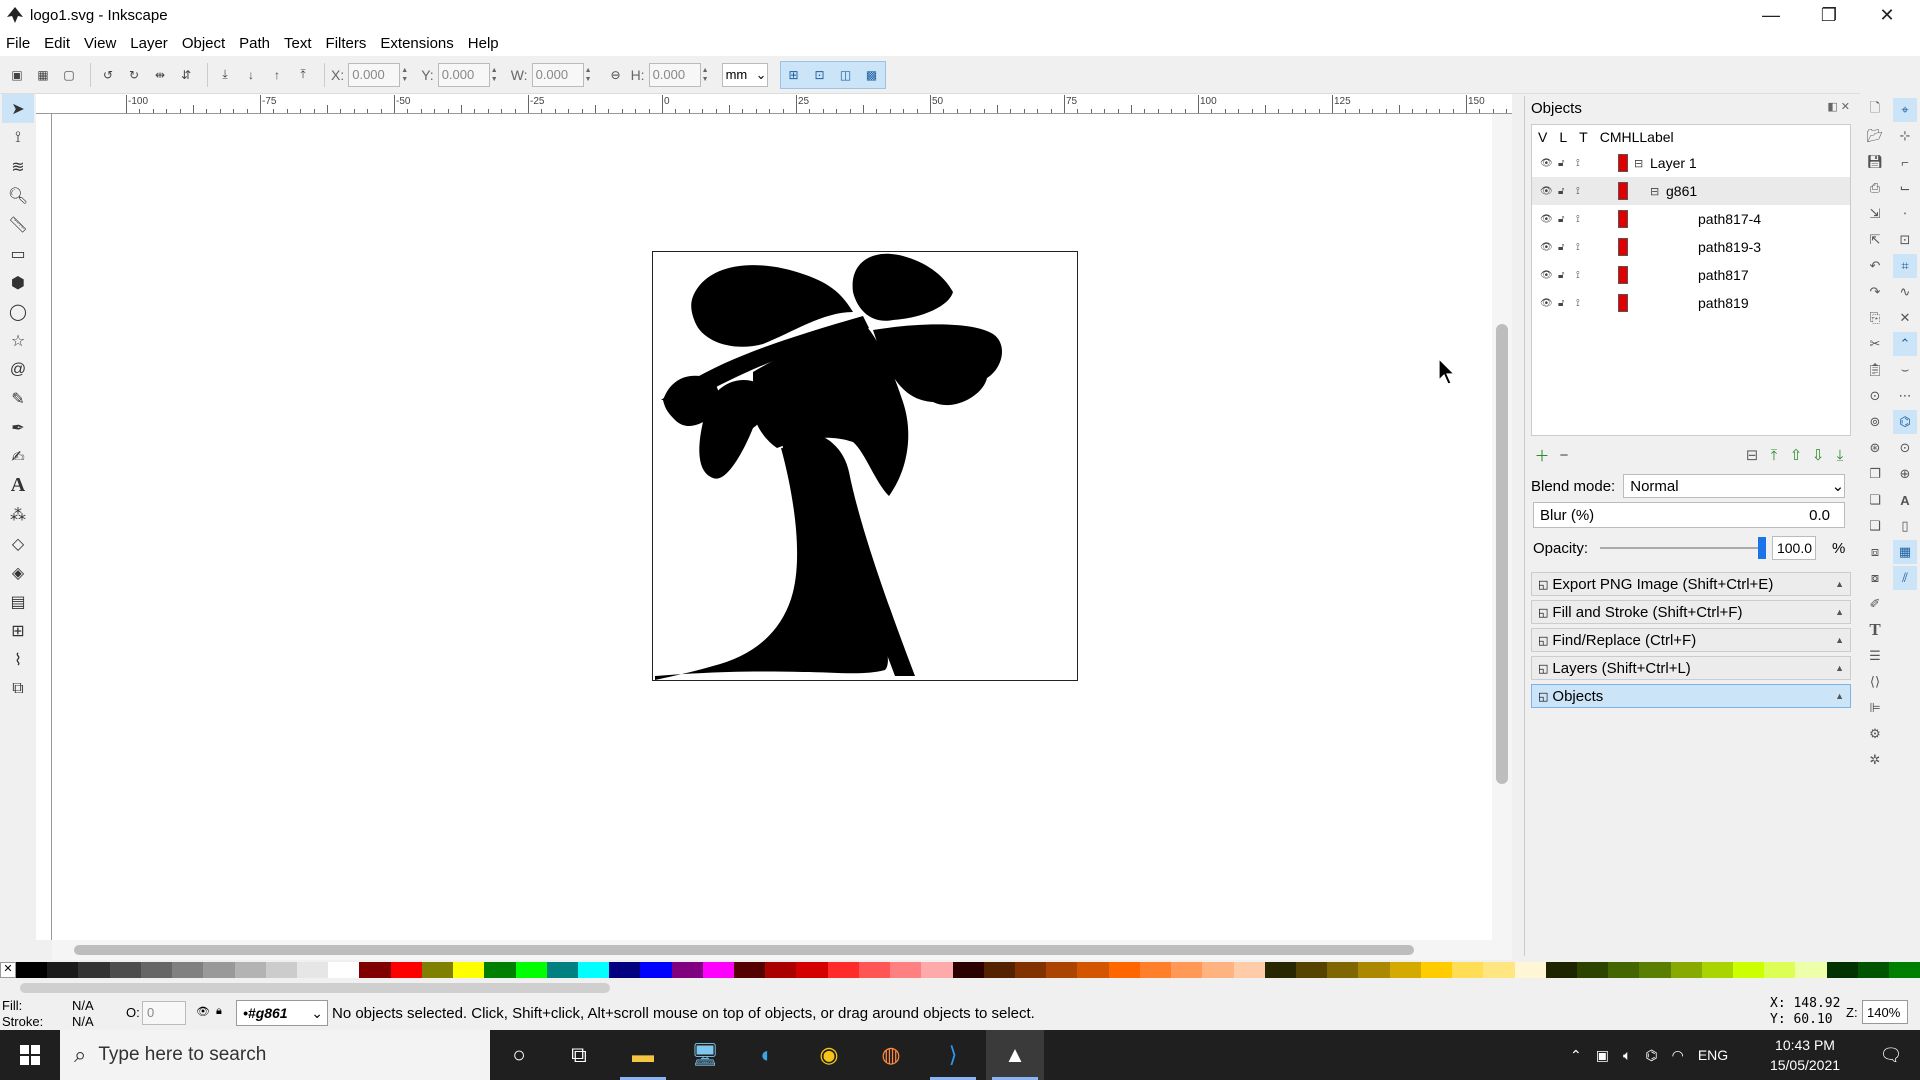 The width and height of the screenshot is (1920, 1080). I want to click on menu-text: Text, so click(298, 43).